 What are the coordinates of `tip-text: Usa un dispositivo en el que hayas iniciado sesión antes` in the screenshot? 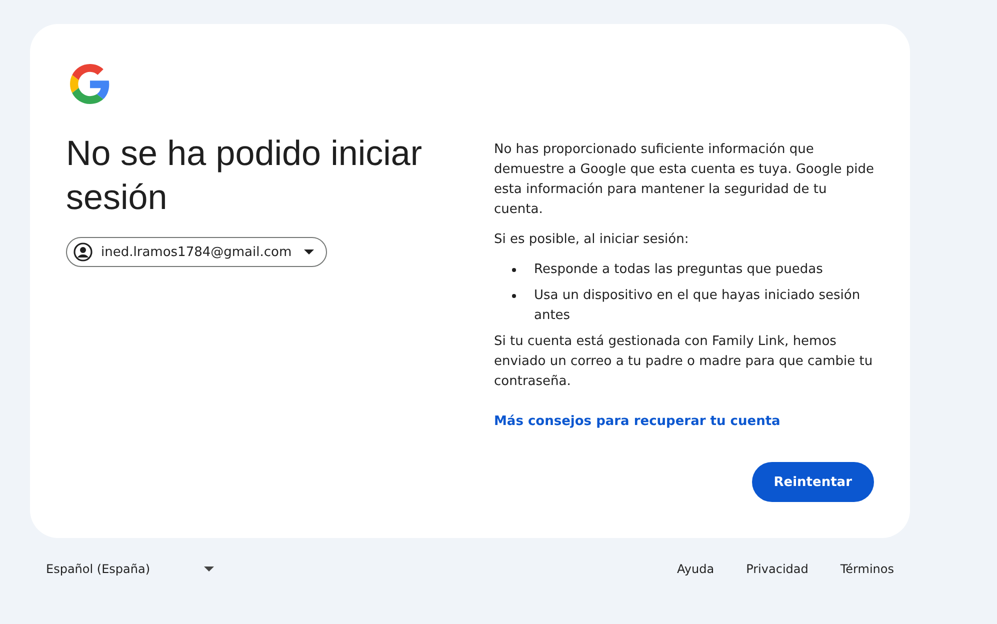 It's located at (698, 306).